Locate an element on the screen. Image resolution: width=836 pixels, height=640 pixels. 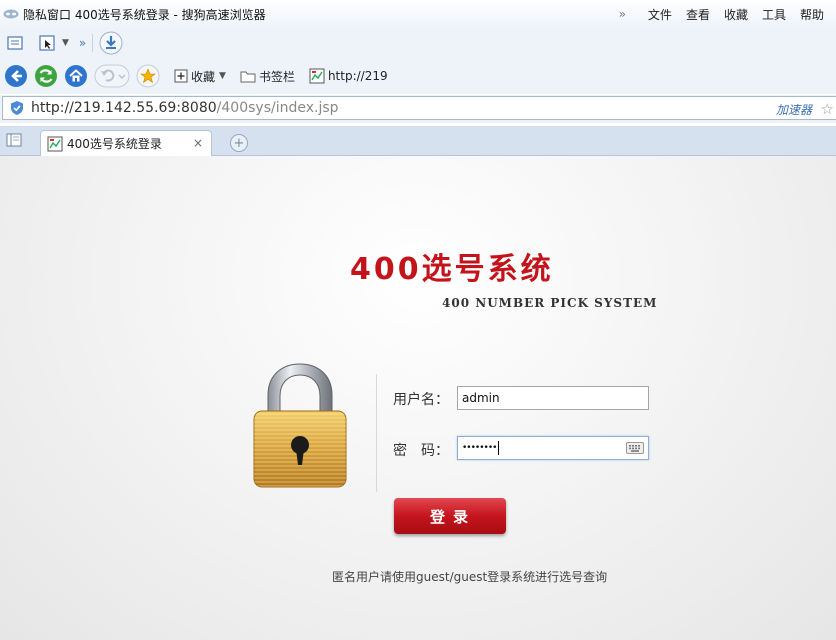
reader-icon is located at coordinates (15, 43).